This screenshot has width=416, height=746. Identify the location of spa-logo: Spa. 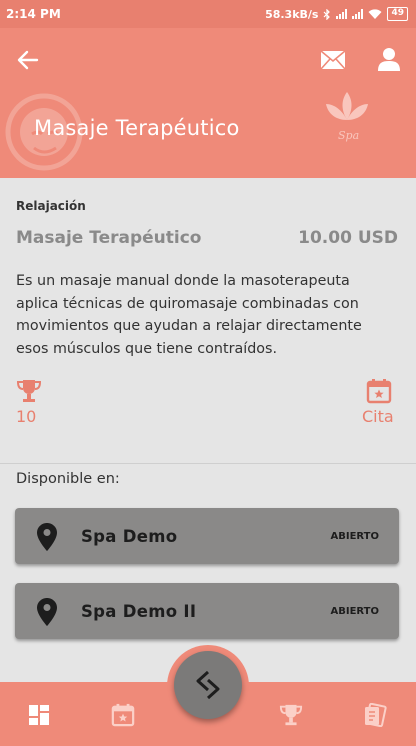
(347, 118).